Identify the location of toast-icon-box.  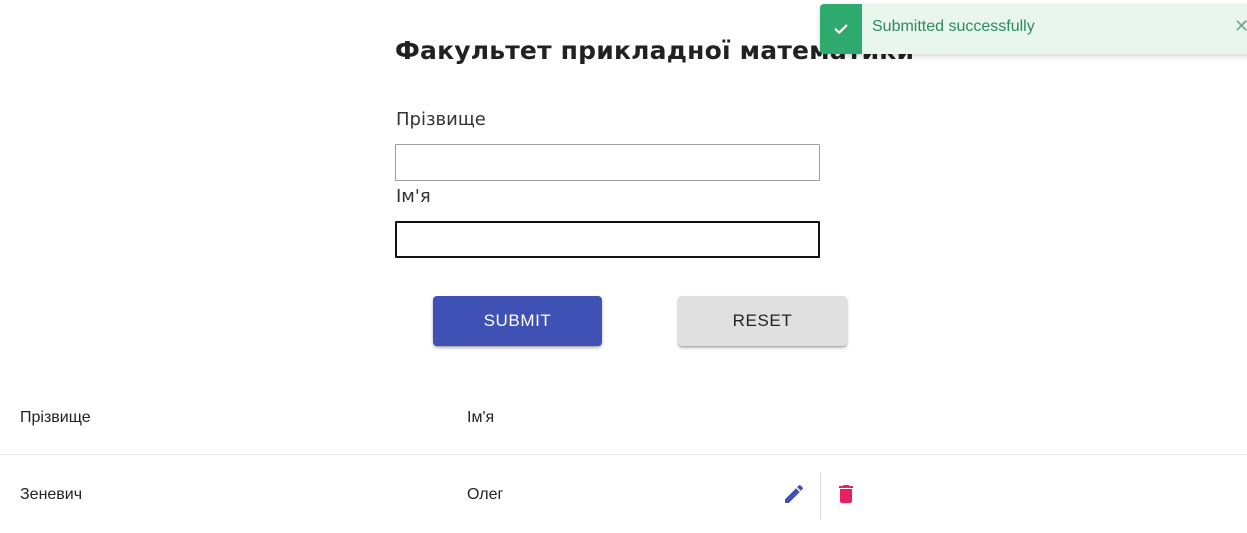
(841, 29).